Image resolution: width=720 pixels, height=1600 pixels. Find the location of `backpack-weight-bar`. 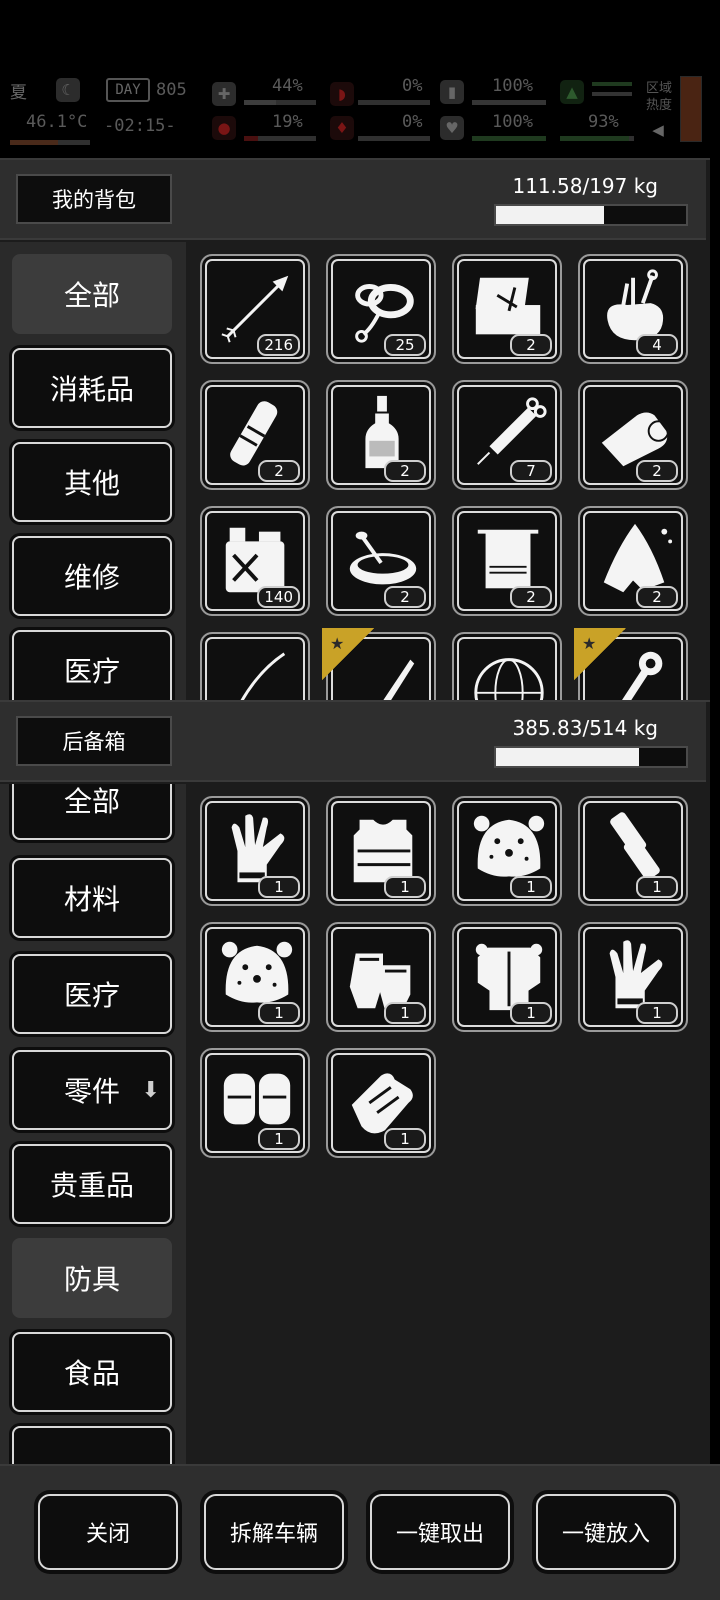

backpack-weight-bar is located at coordinates (591, 215).